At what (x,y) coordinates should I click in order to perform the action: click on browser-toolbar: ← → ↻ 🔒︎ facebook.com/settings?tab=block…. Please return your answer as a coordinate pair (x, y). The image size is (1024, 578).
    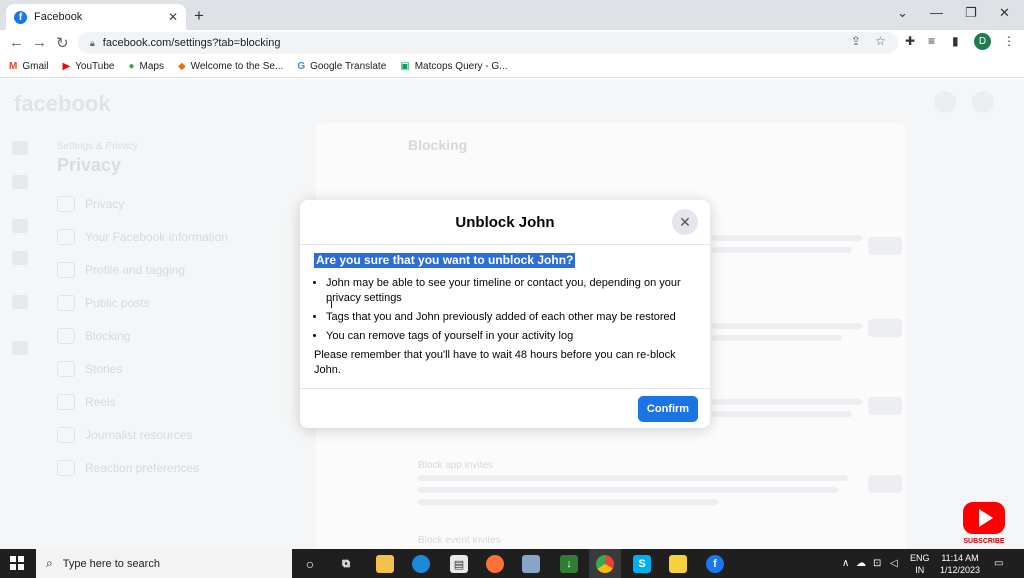
    Looking at the image, I should click on (512, 43).